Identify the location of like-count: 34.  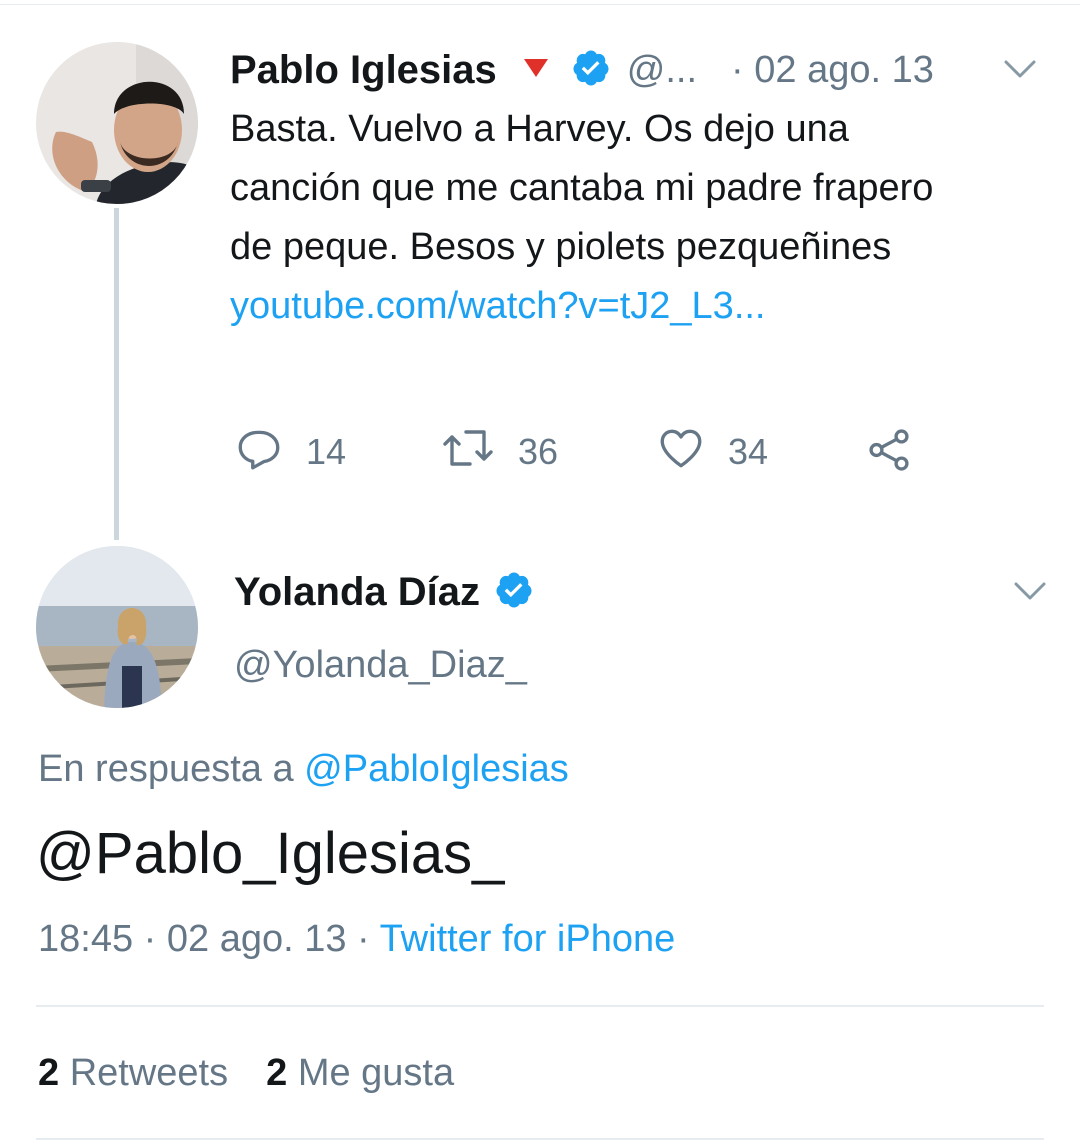
(748, 451).